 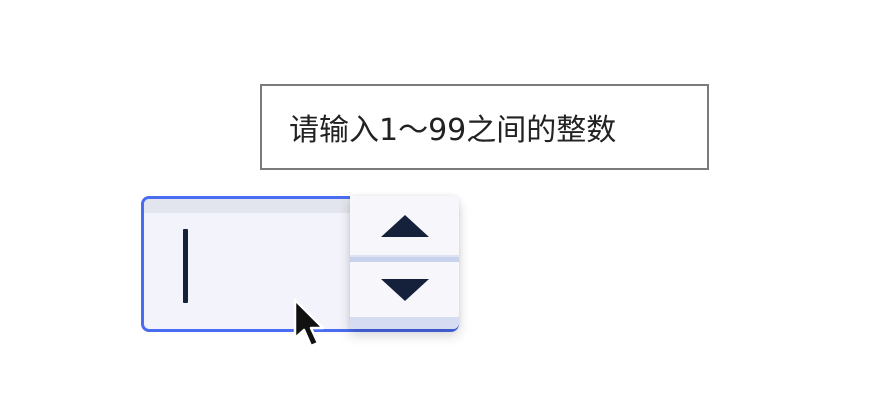 I want to click on increment-button, so click(x=404, y=226).